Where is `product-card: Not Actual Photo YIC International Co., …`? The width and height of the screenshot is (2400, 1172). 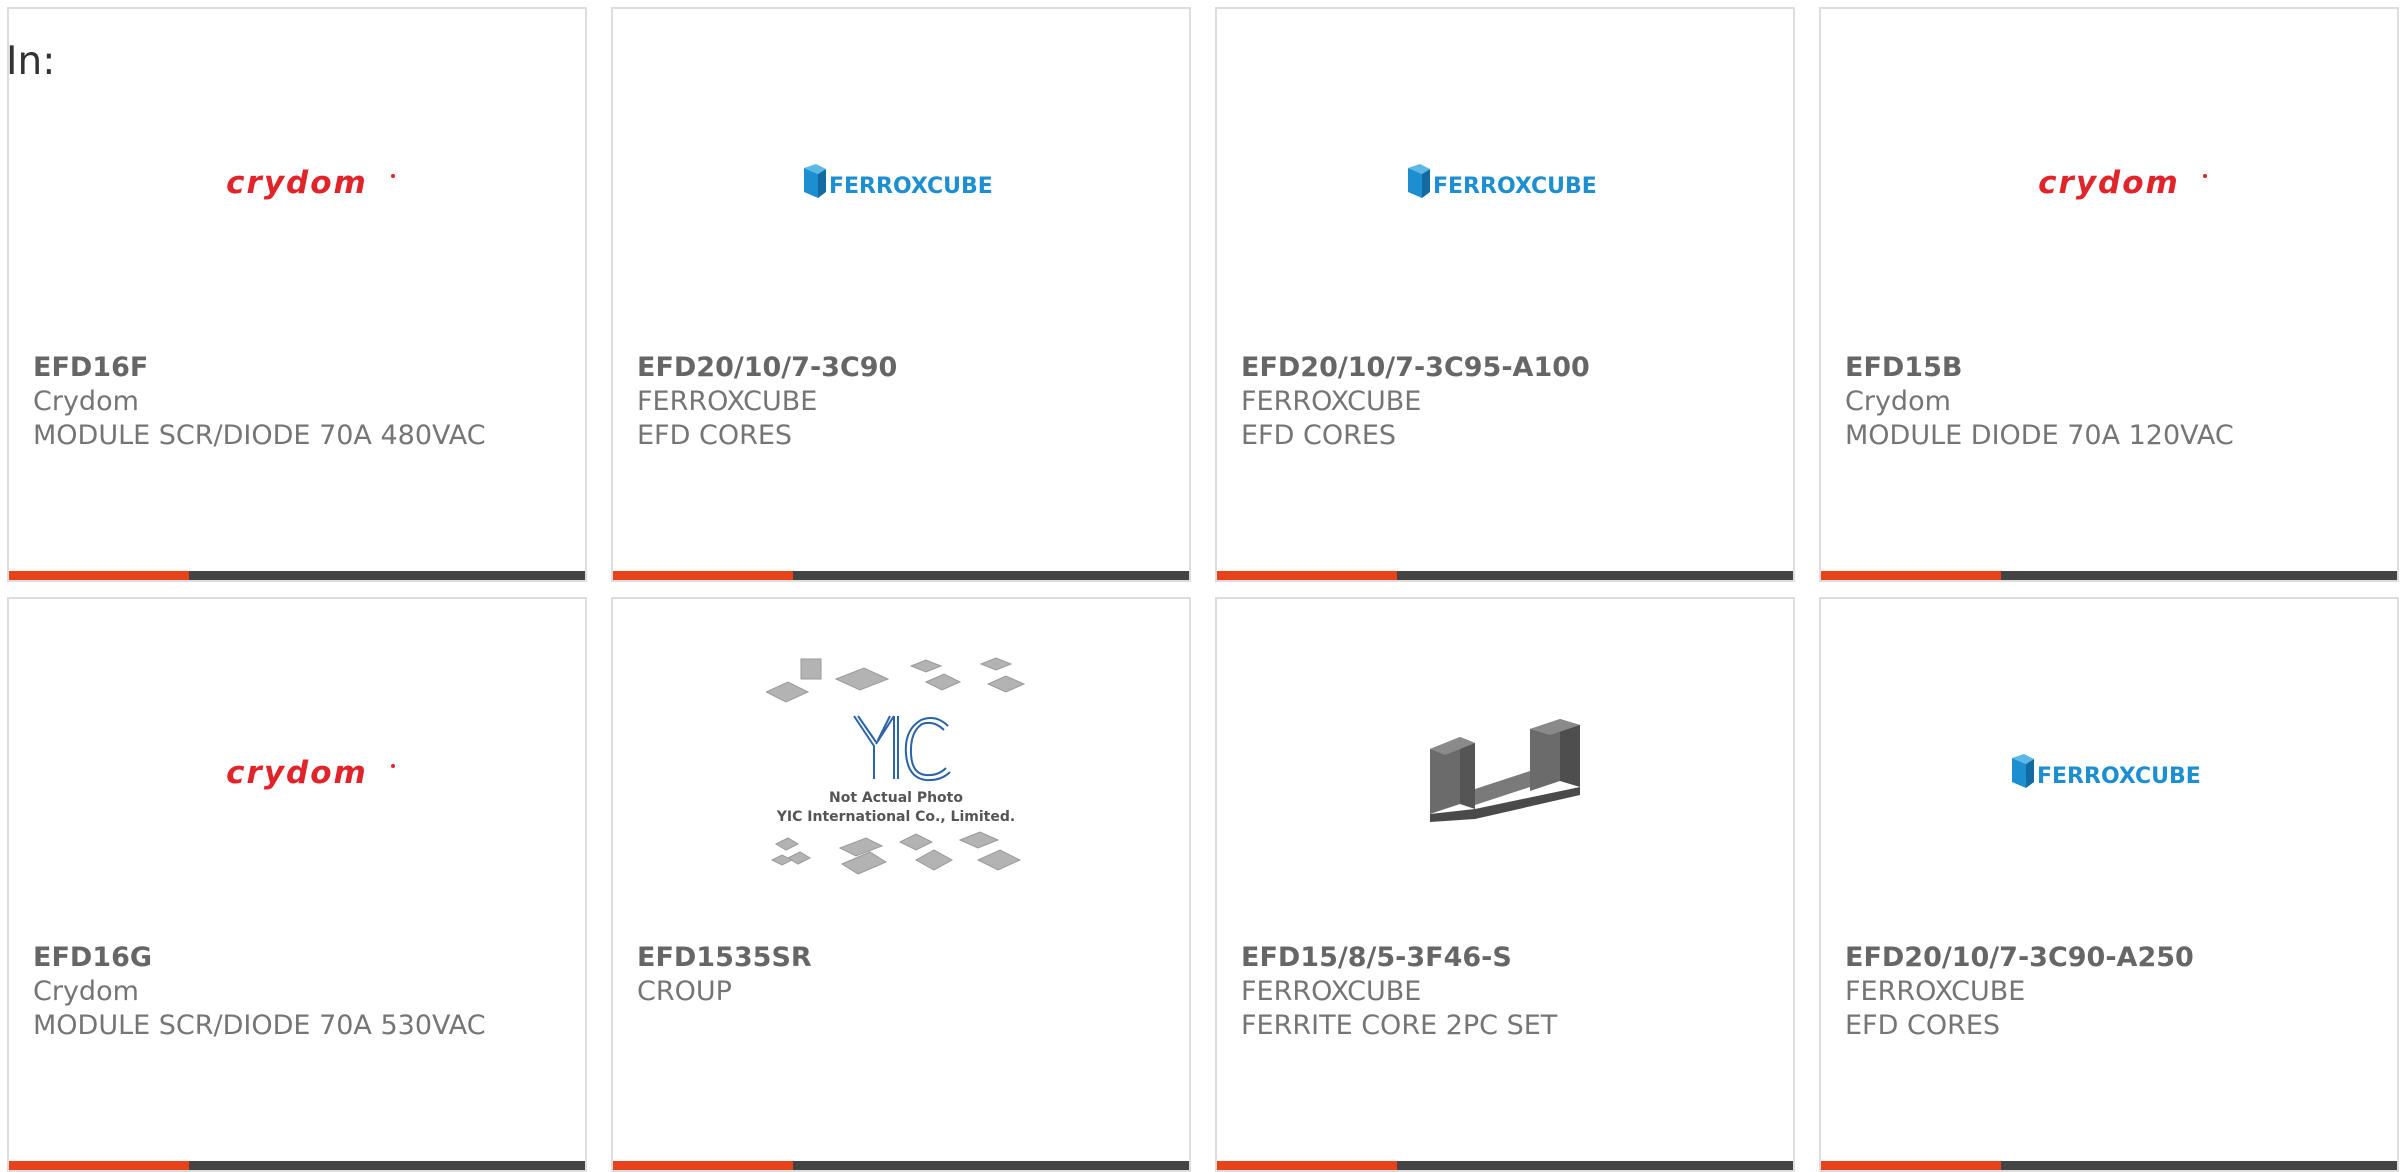 product-card: Not Actual Photo YIC International Co., … is located at coordinates (901, 884).